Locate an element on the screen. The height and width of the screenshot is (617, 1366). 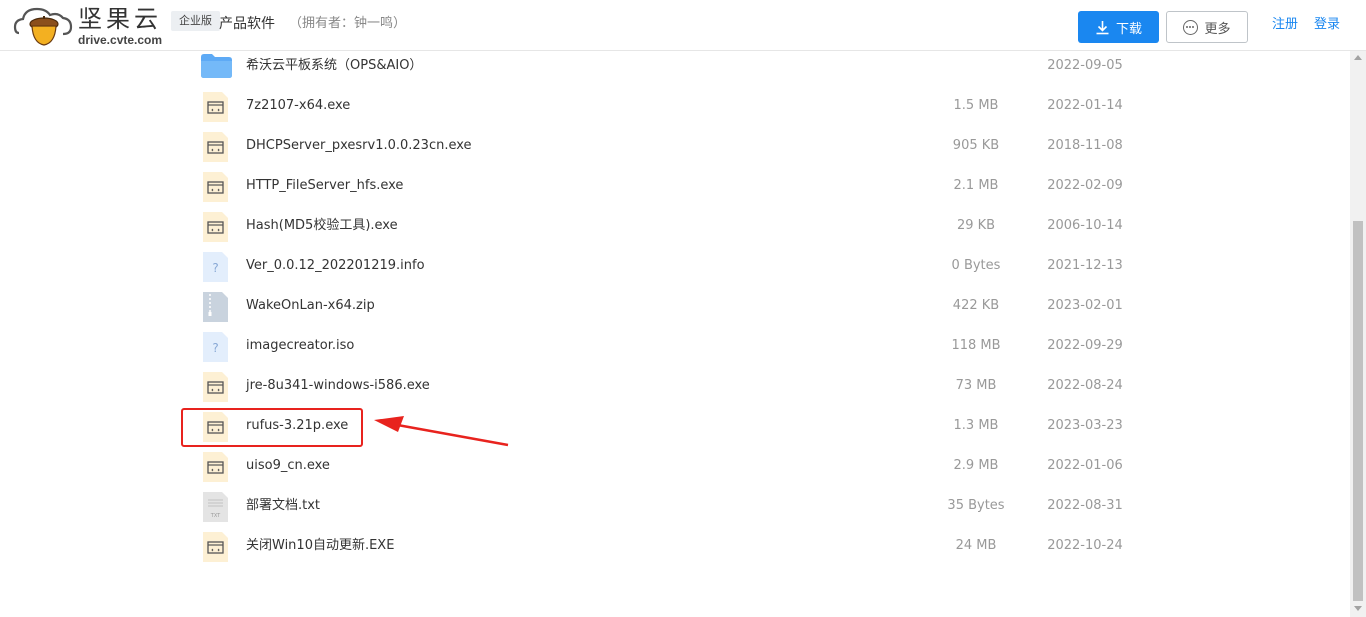
file-date: 2022-02-09 is located at coordinates (1085, 185).